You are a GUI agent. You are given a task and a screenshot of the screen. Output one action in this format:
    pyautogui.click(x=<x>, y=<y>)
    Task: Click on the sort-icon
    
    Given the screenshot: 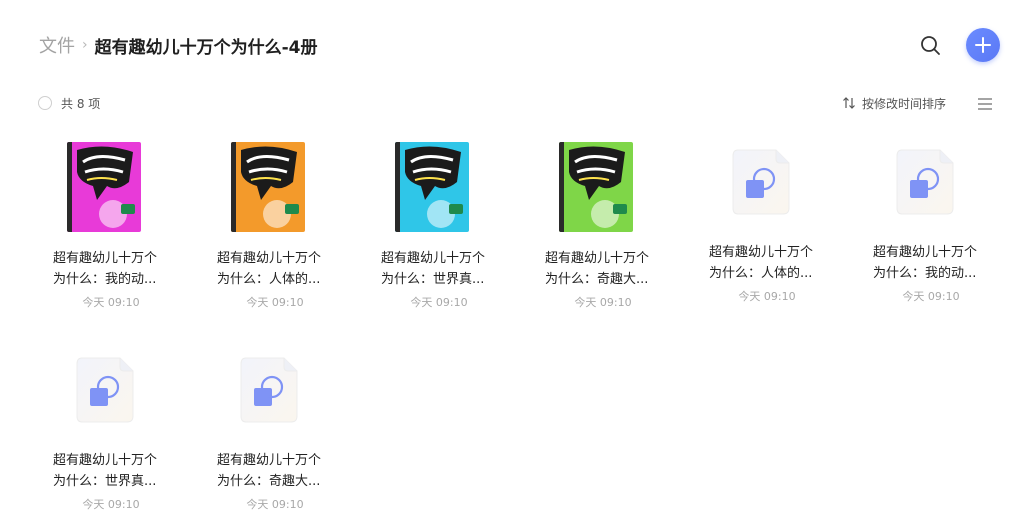 What is the action you would take?
    pyautogui.click(x=849, y=103)
    